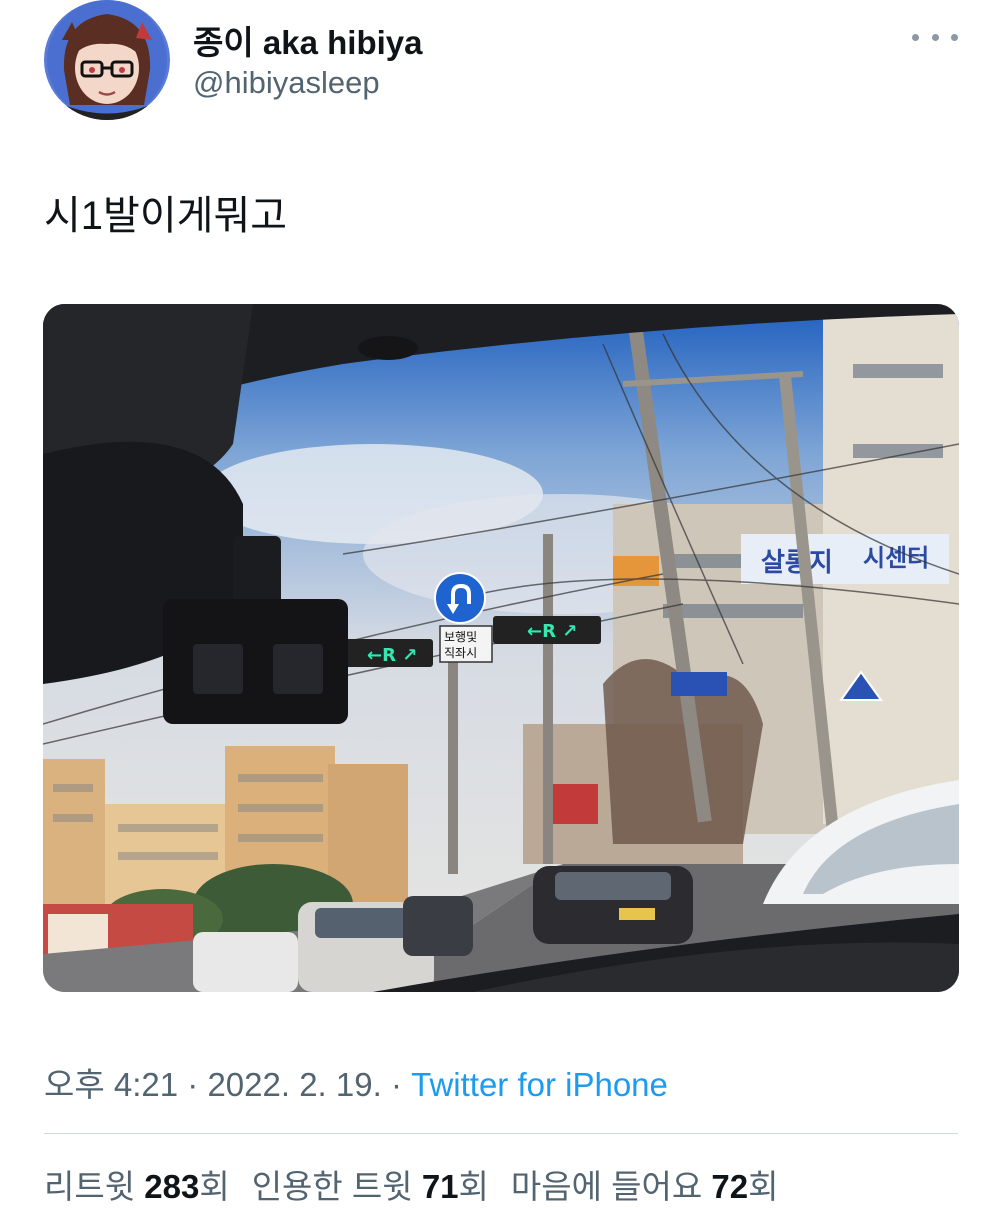 This screenshot has height=1208, width=1000. What do you see at coordinates (286, 83) in the screenshot?
I see `user-handle: @hibiyasleep` at bounding box center [286, 83].